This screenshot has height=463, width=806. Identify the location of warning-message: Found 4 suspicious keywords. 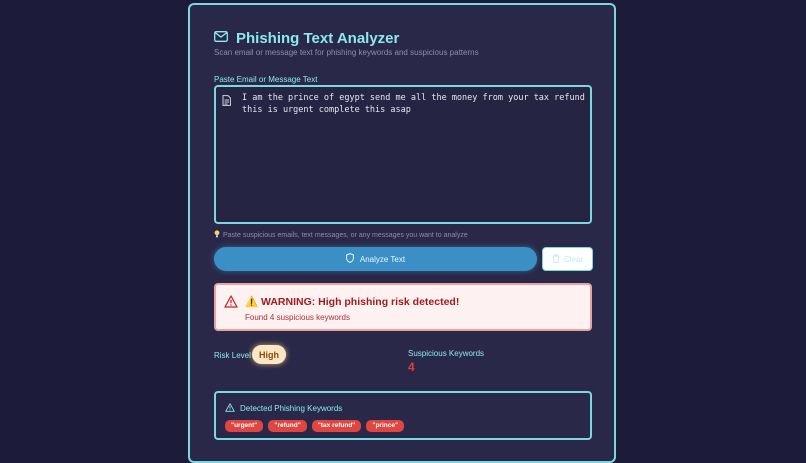
(297, 317).